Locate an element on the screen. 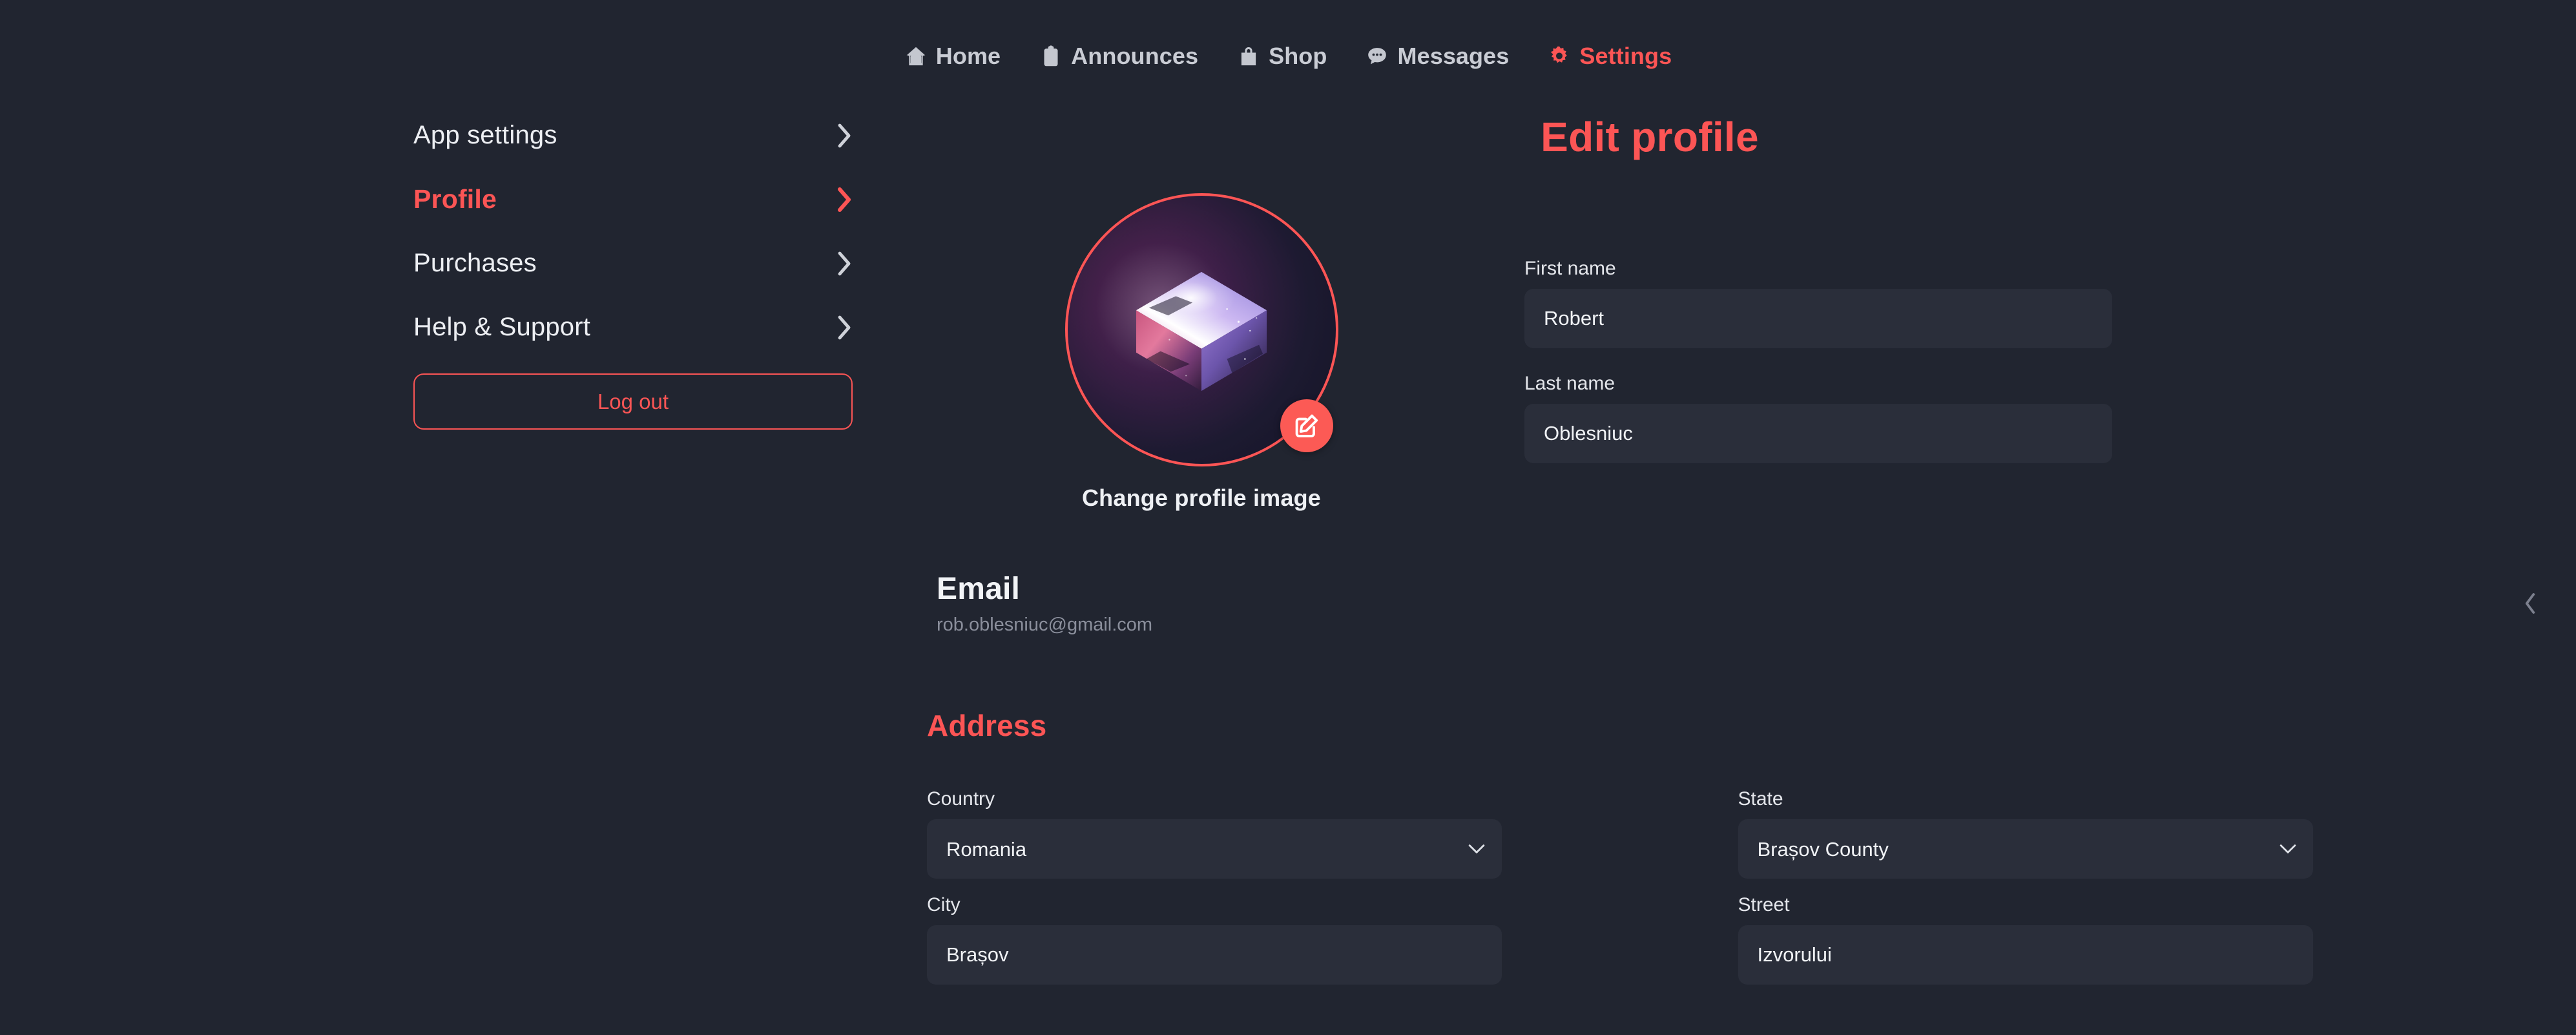  state-group: State Brașov County is located at coordinates (2025, 833).